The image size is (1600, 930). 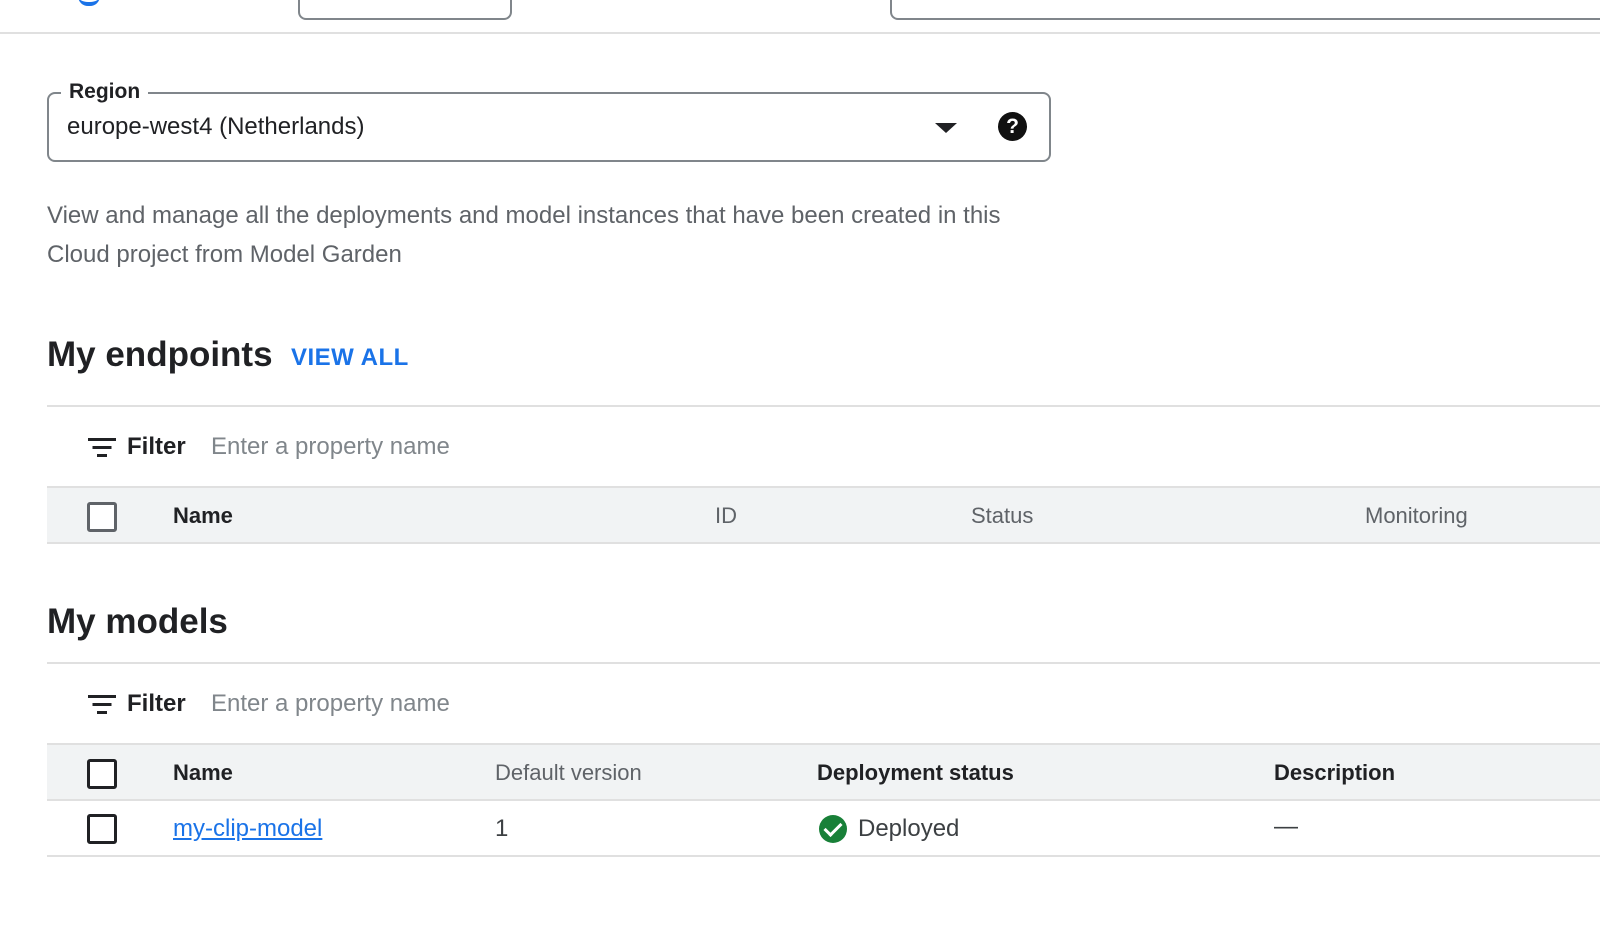 What do you see at coordinates (215, 127) in the screenshot?
I see `region-value: europe-west4 (Netherlands)` at bounding box center [215, 127].